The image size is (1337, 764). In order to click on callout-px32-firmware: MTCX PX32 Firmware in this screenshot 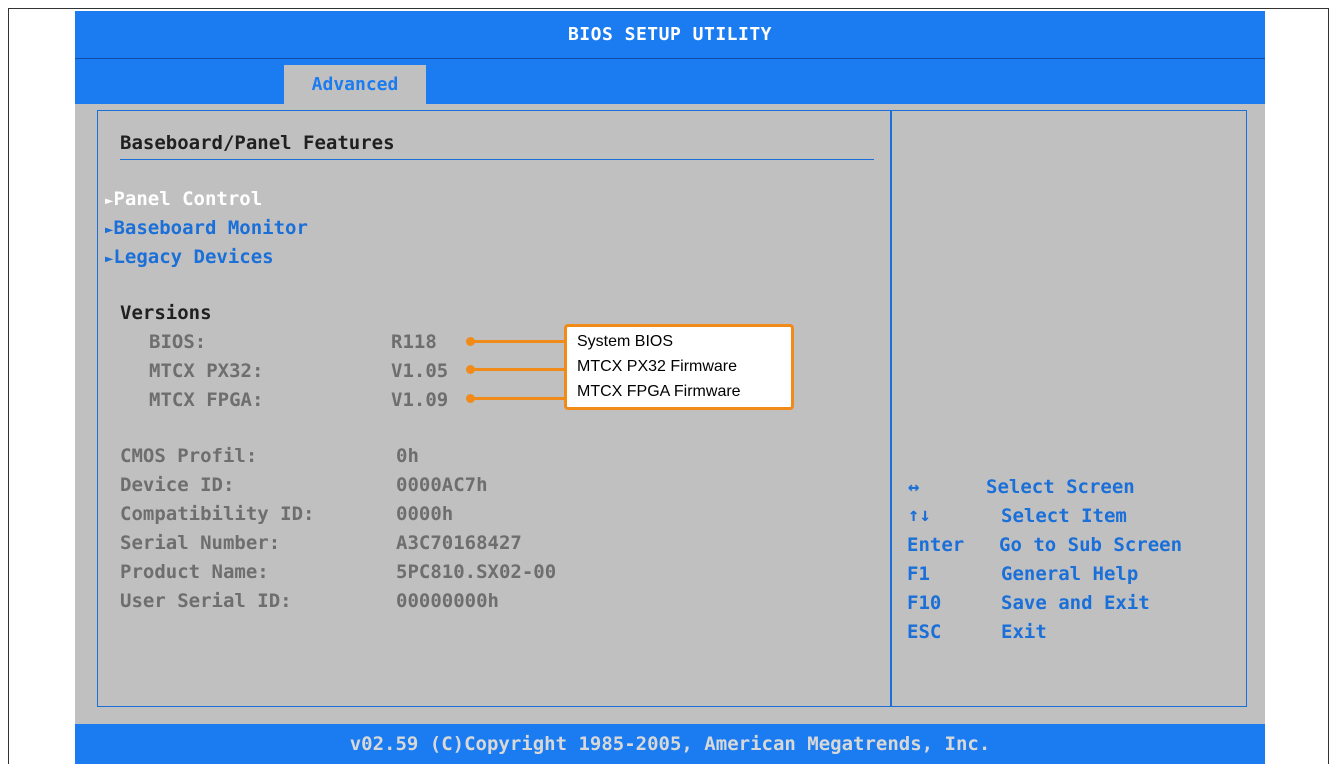, I will do `click(657, 366)`.